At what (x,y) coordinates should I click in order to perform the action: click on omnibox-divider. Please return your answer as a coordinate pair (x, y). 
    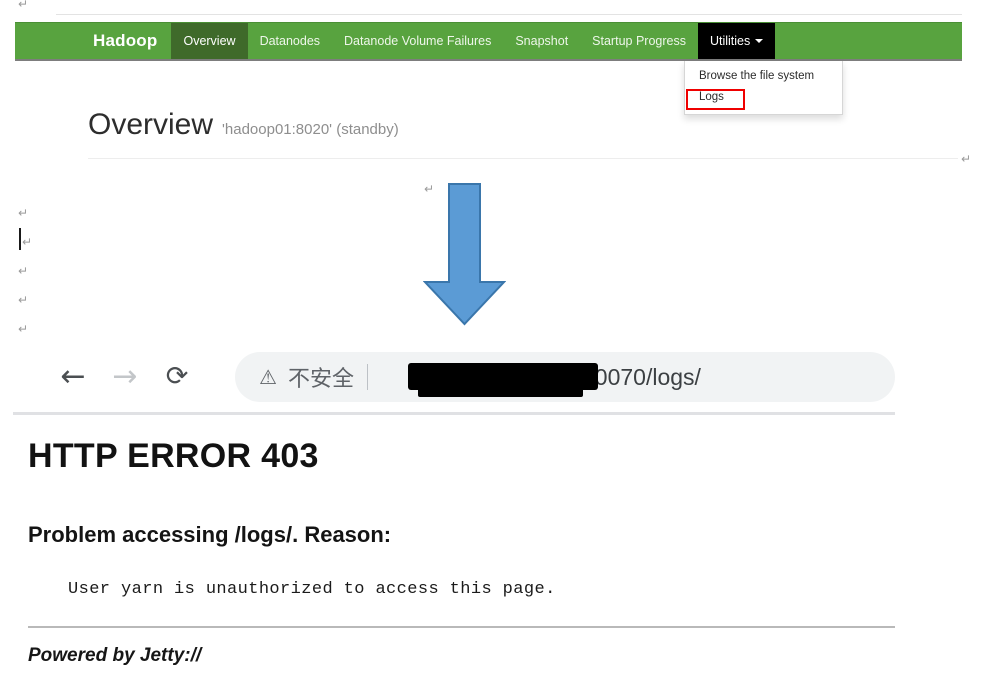
    Looking at the image, I should click on (367, 377).